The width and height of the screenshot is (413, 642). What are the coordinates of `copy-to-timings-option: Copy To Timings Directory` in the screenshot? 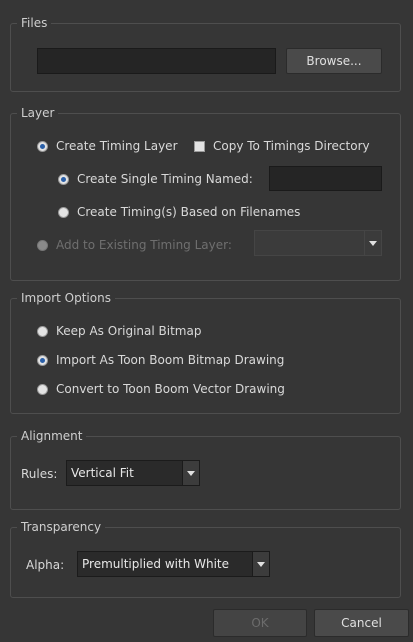 It's located at (282, 146).